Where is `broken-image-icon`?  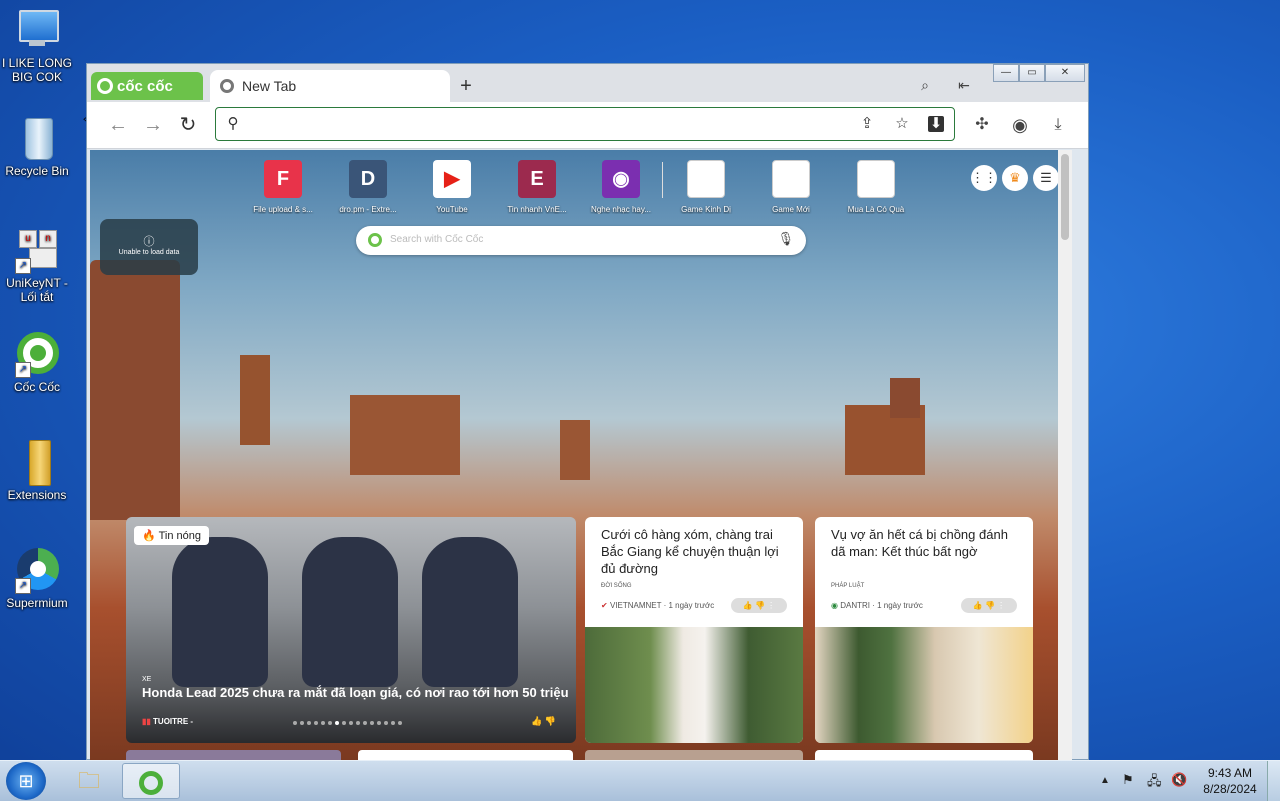 broken-image-icon is located at coordinates (791, 179).